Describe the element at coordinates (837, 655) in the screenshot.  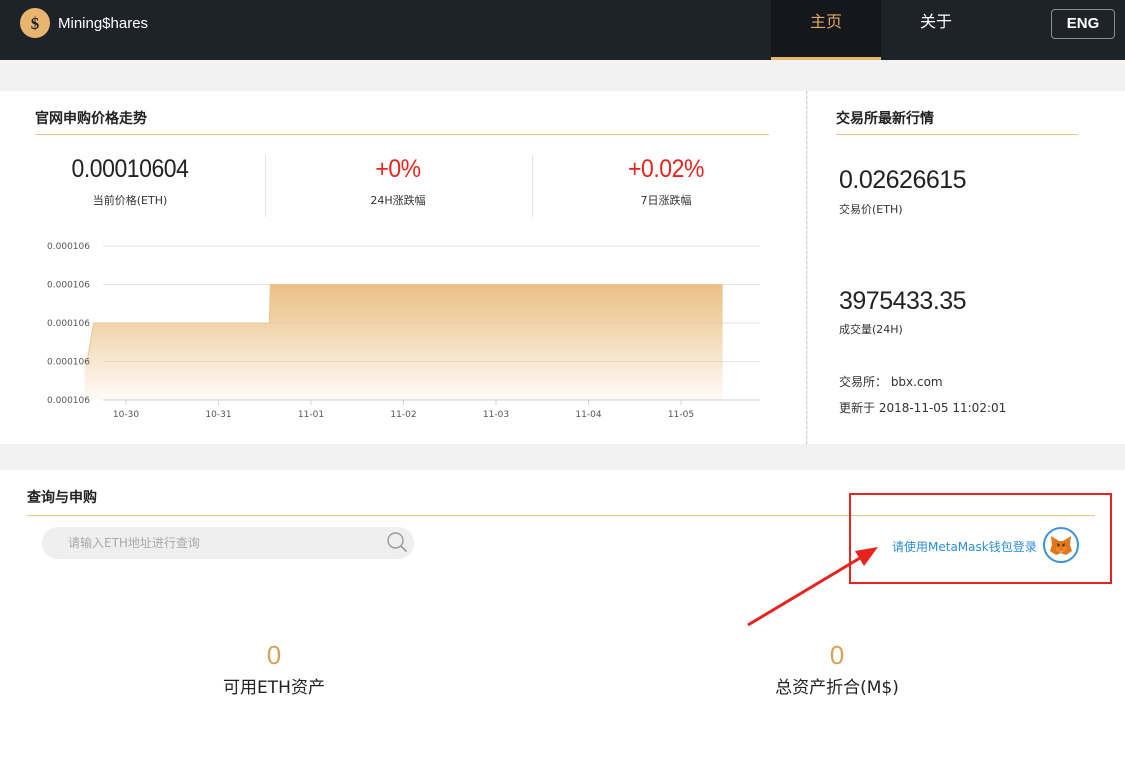
I see `total-asset-value: 0` at that location.